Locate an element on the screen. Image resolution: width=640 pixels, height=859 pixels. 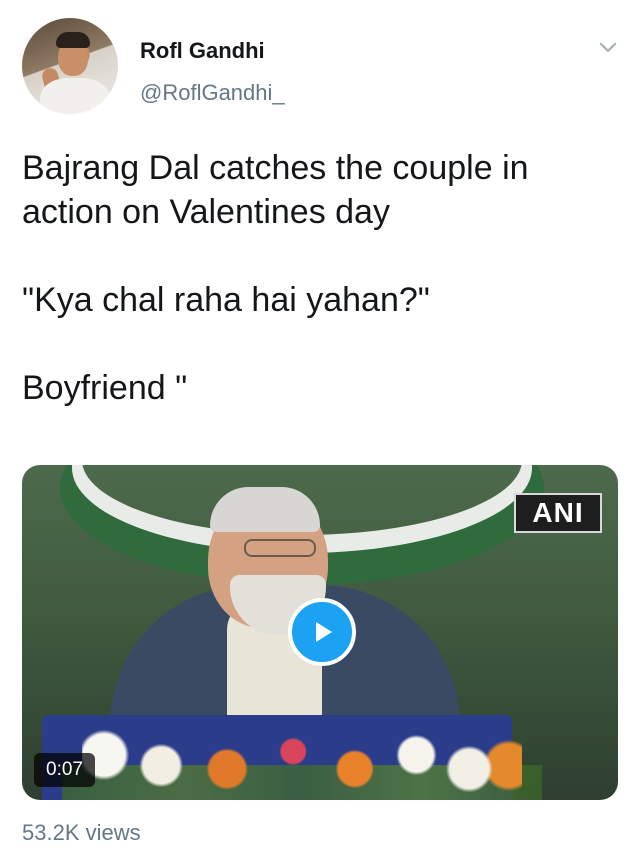
avatar is located at coordinates (70, 66).